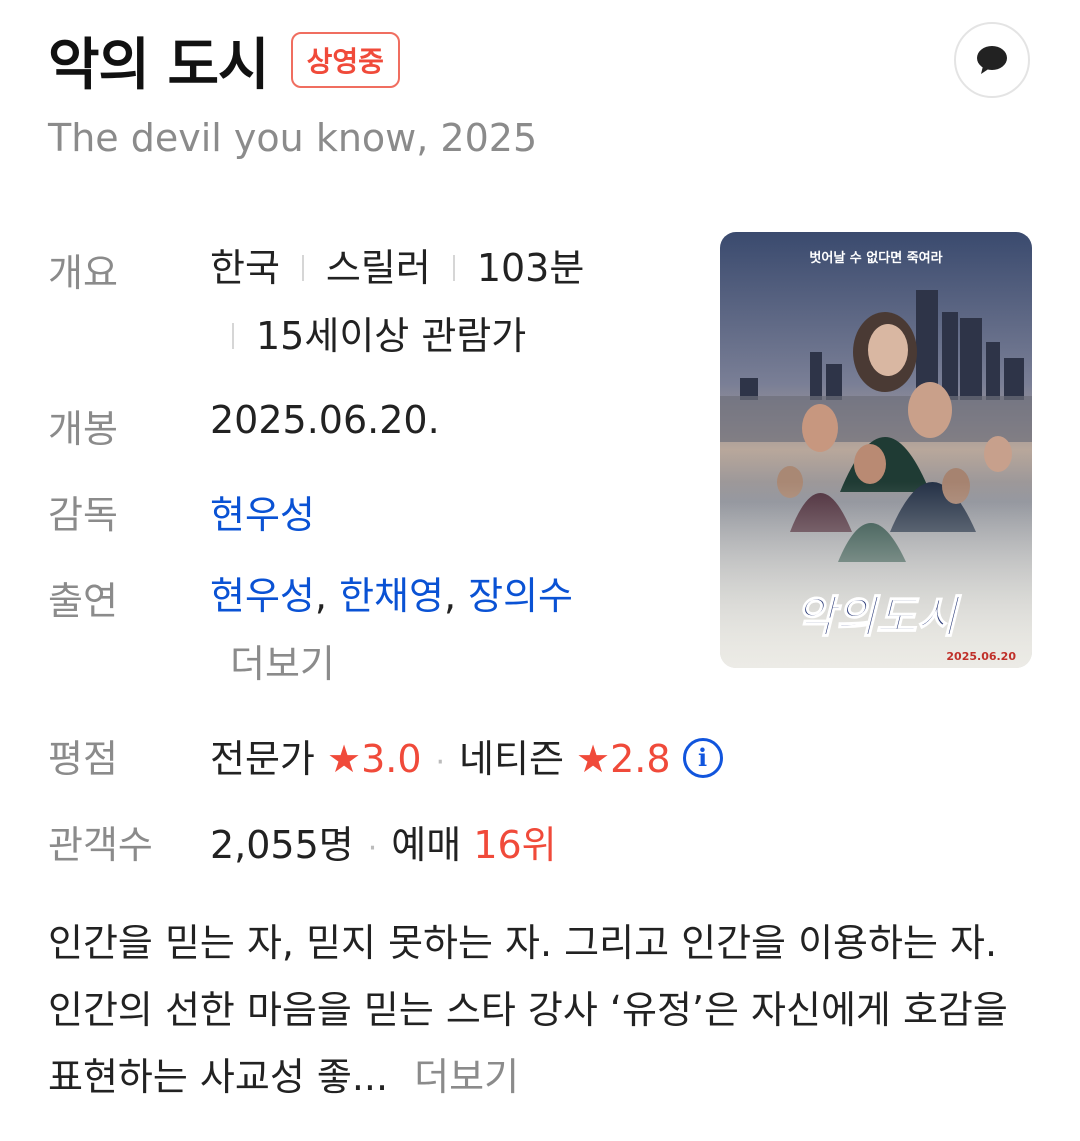 The width and height of the screenshot is (1080, 1141). I want to click on speech-bubble-icon, so click(992, 60).